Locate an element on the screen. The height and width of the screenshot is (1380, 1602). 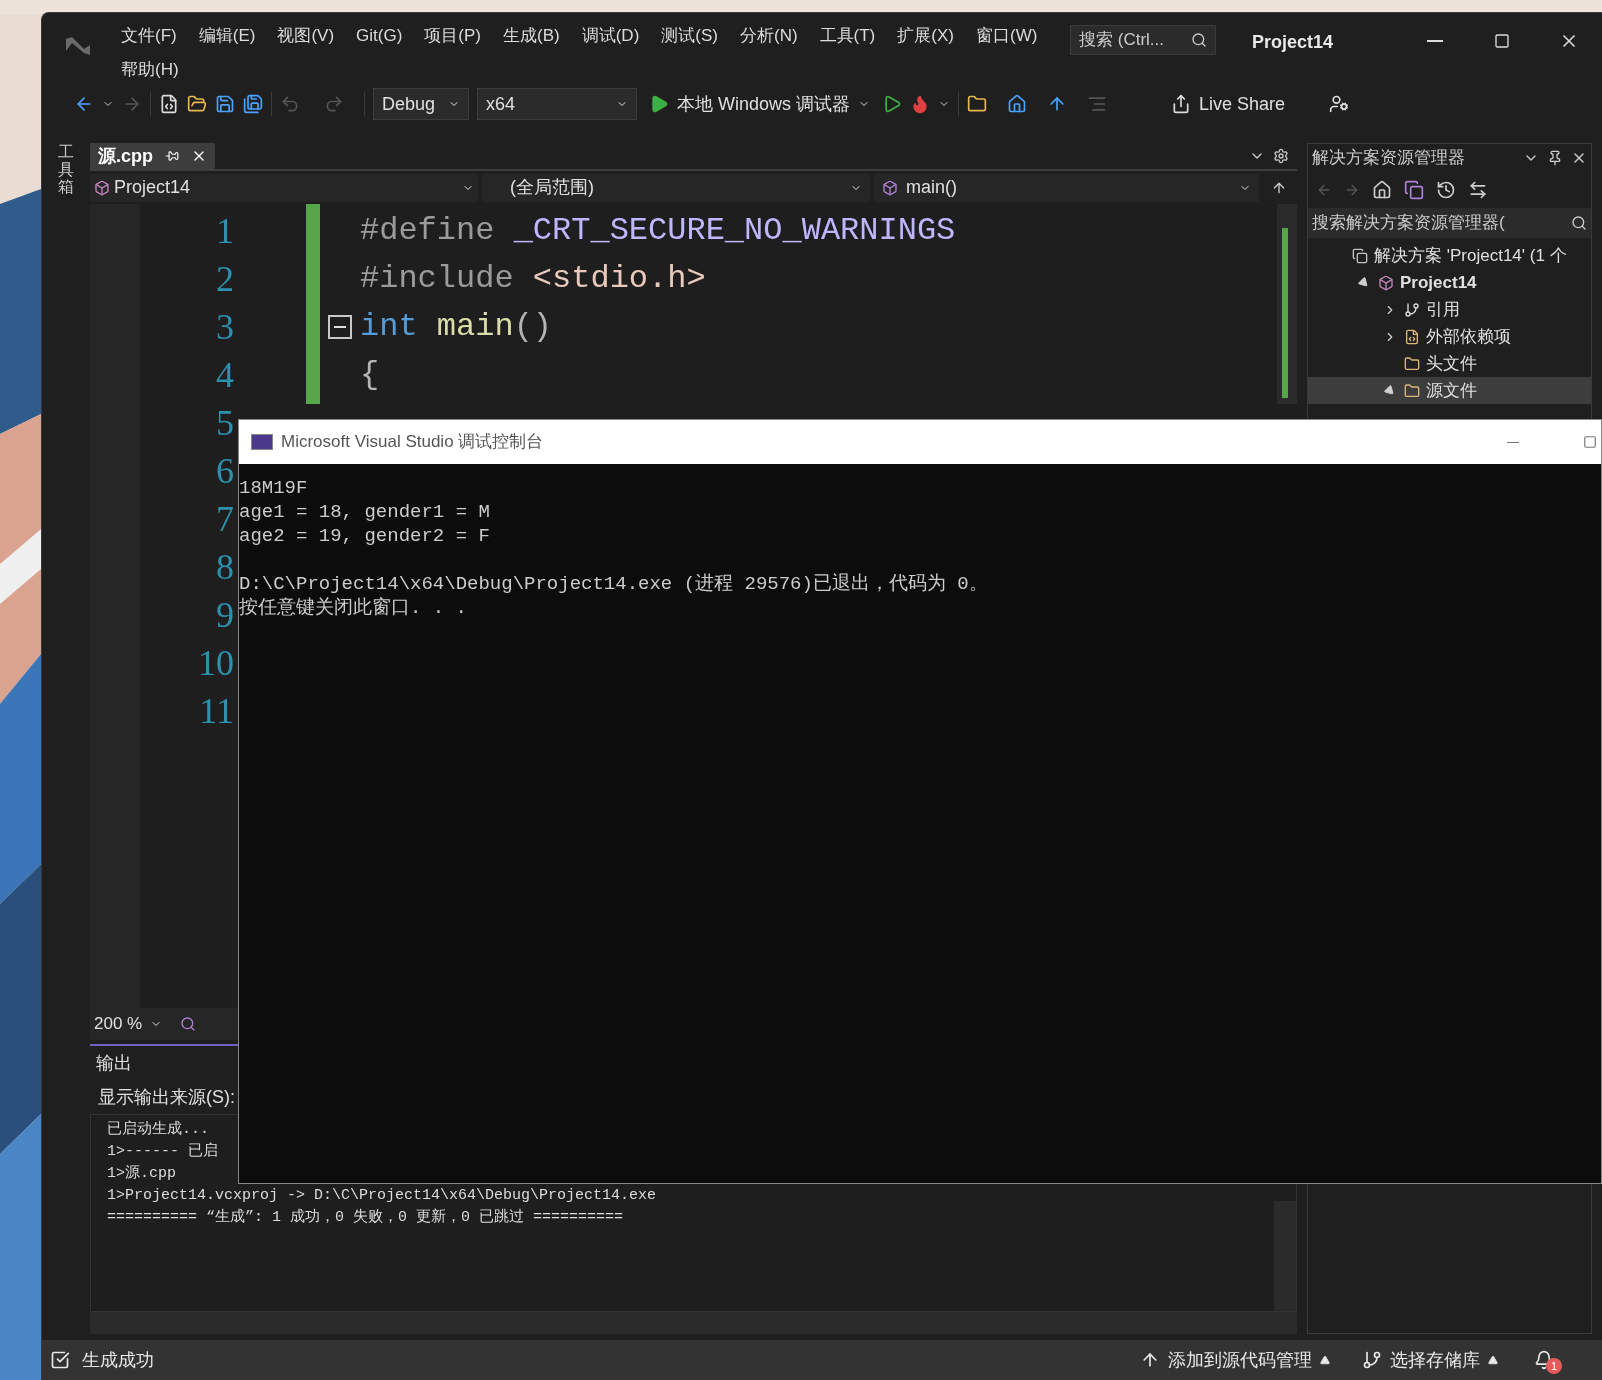
menu-item: 窗口(W) is located at coordinates (1006, 36).